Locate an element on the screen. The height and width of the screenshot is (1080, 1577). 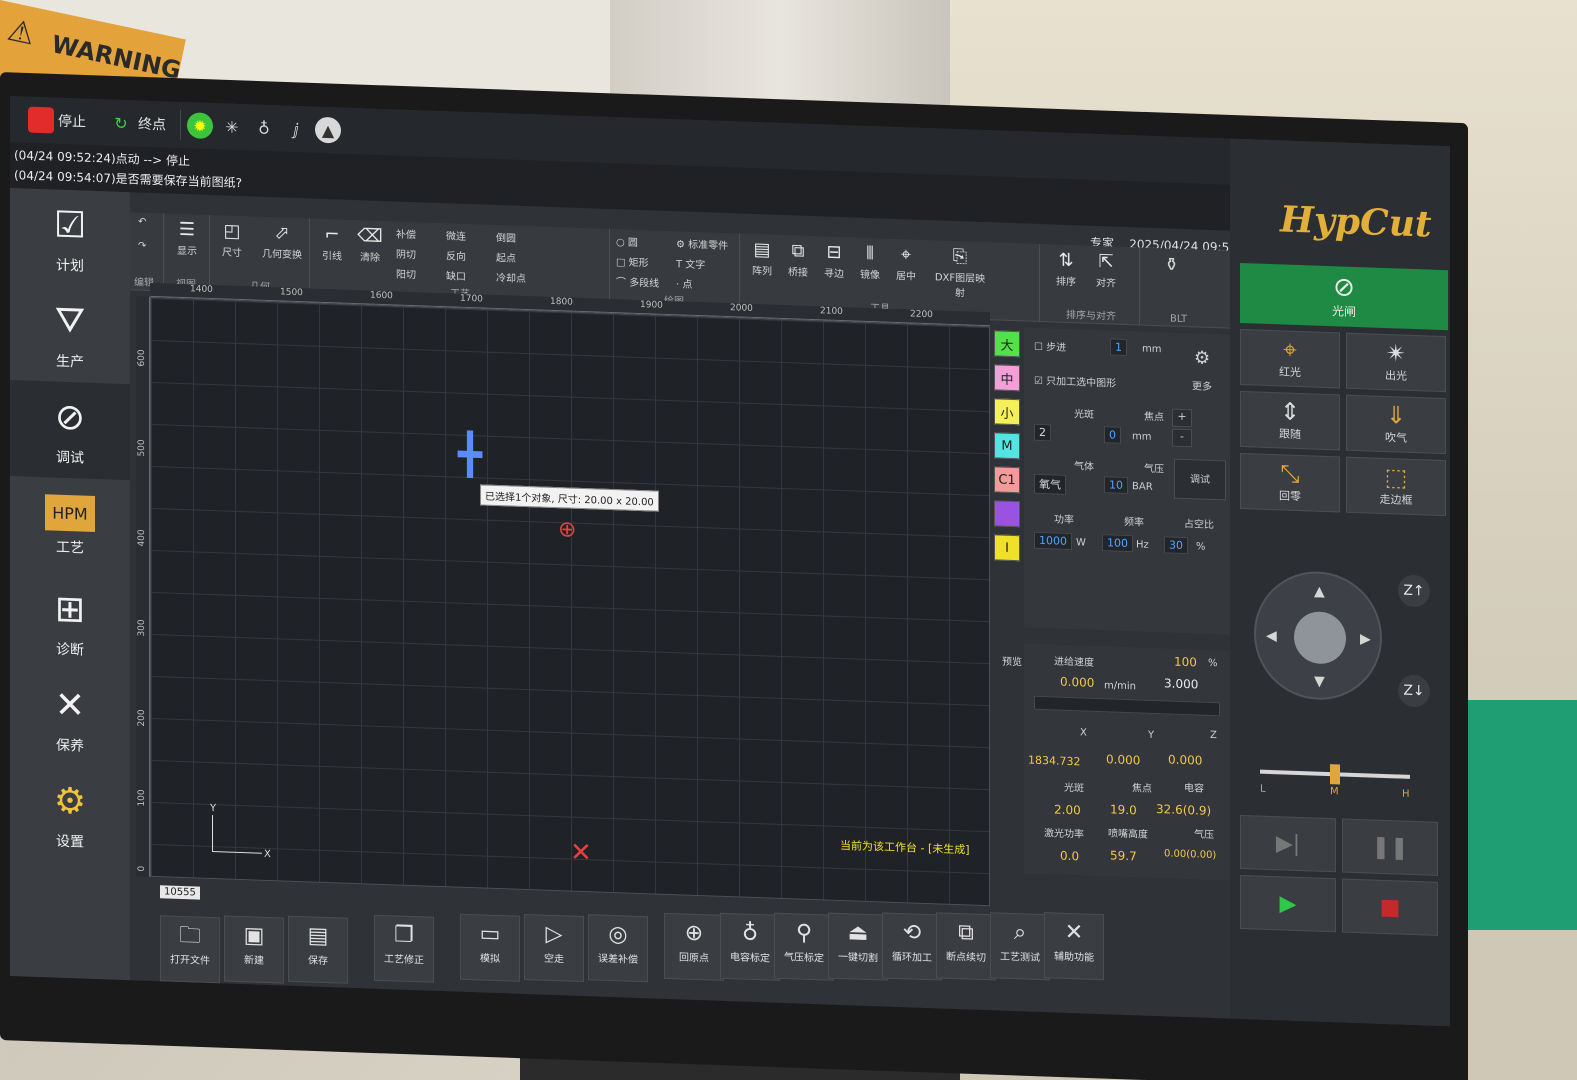
display-button: ☰ 显示 is located at coordinates (187, 238).